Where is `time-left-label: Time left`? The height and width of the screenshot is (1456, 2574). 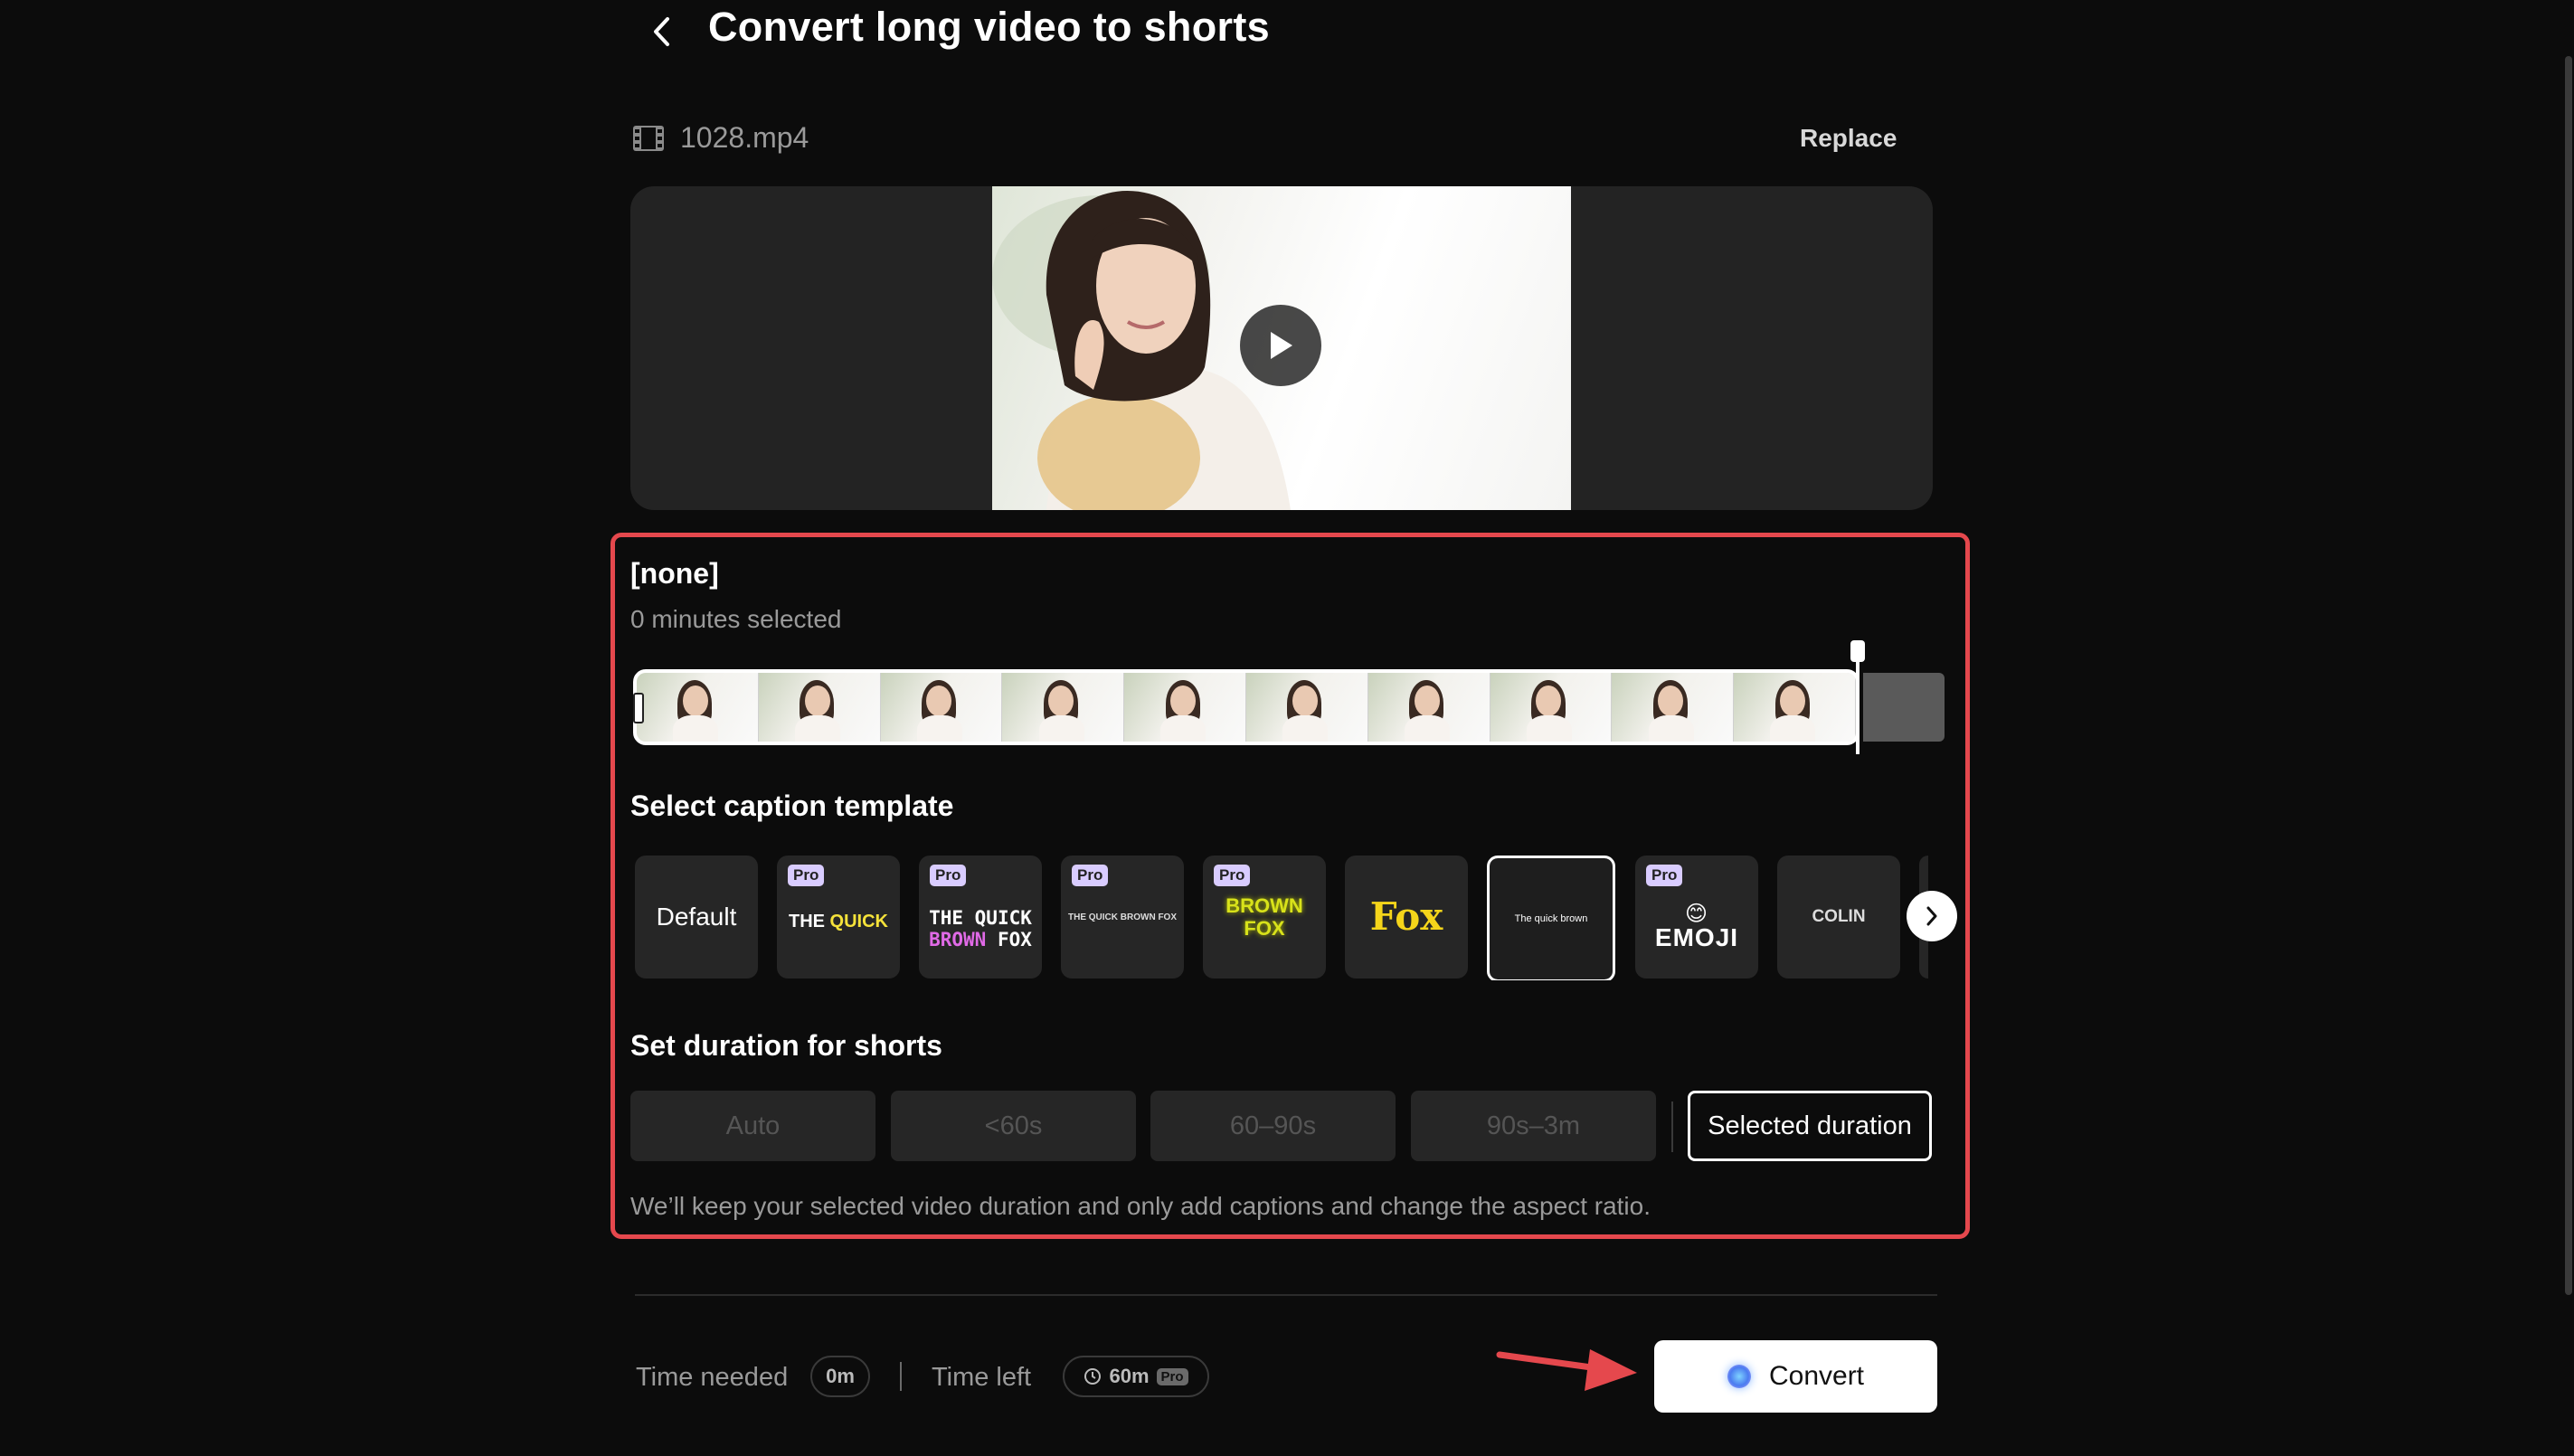
time-left-label: Time left is located at coordinates (982, 1377).